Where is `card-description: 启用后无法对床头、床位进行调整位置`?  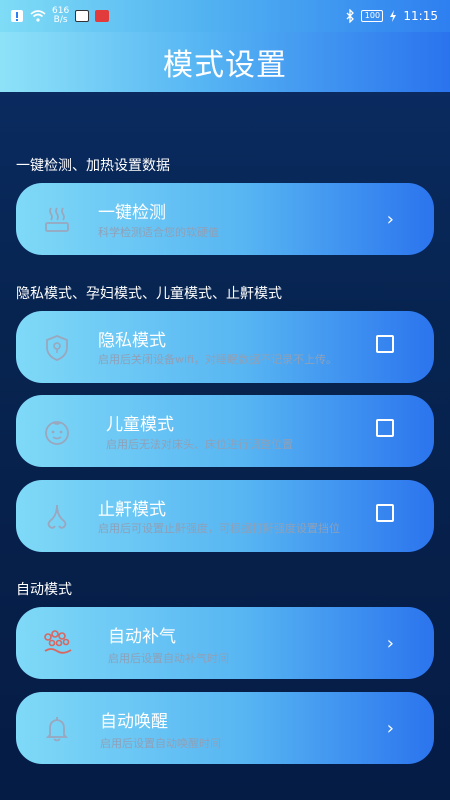
card-description: 启用后无法对床头、床位进行调整位置 is located at coordinates (199, 444).